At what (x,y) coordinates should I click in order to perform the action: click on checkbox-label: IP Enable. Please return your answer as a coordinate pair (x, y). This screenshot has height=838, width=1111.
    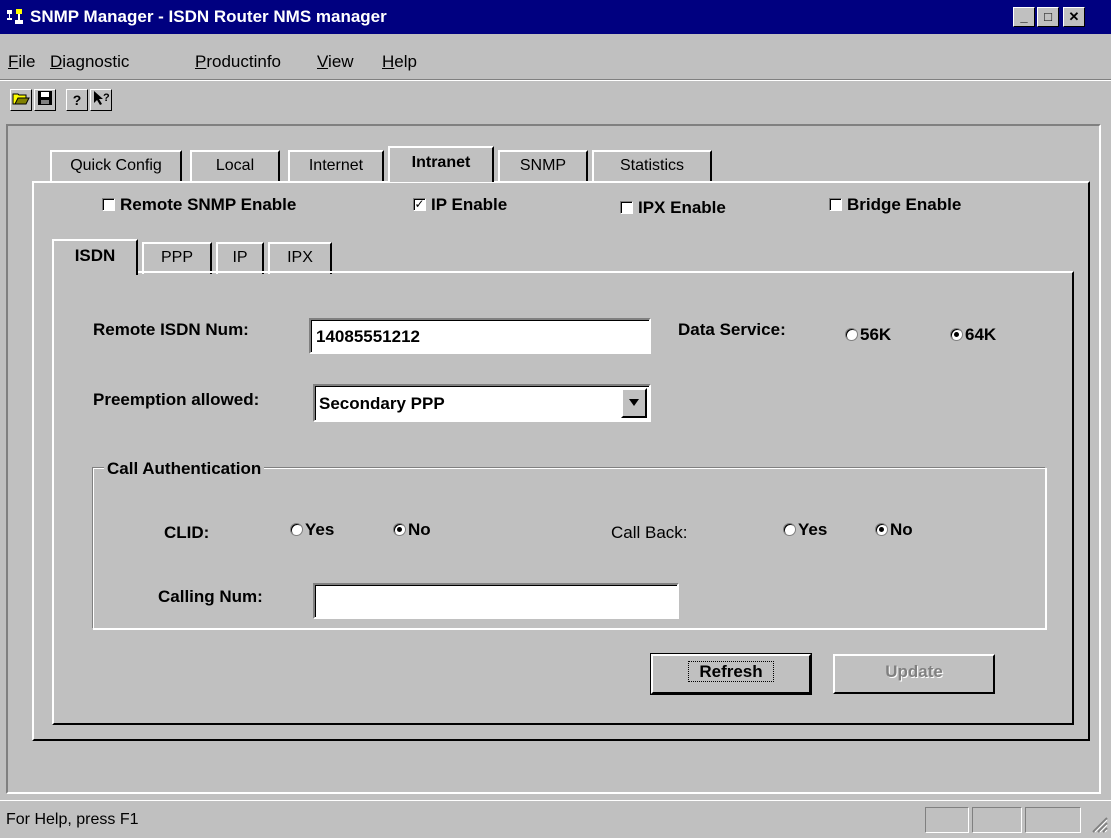
    Looking at the image, I should click on (469, 204).